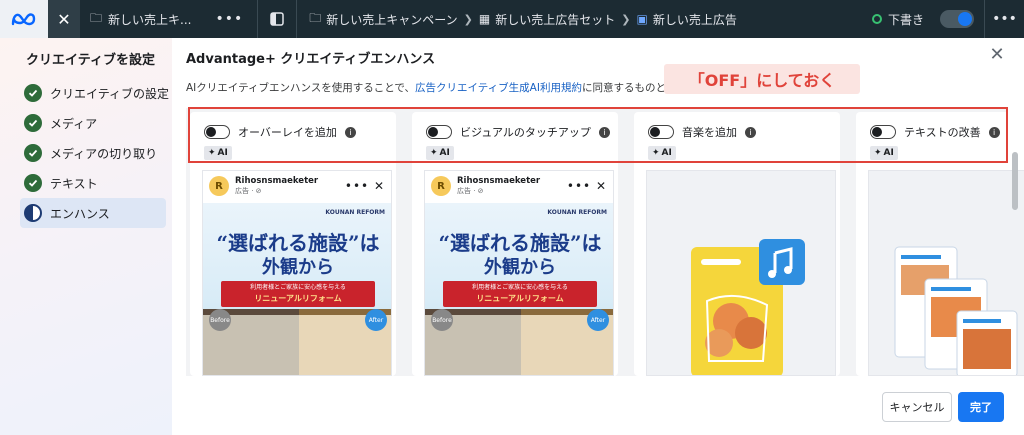  What do you see at coordinates (229, 19) in the screenshot?
I see `more-tabs-button: •••` at bounding box center [229, 19].